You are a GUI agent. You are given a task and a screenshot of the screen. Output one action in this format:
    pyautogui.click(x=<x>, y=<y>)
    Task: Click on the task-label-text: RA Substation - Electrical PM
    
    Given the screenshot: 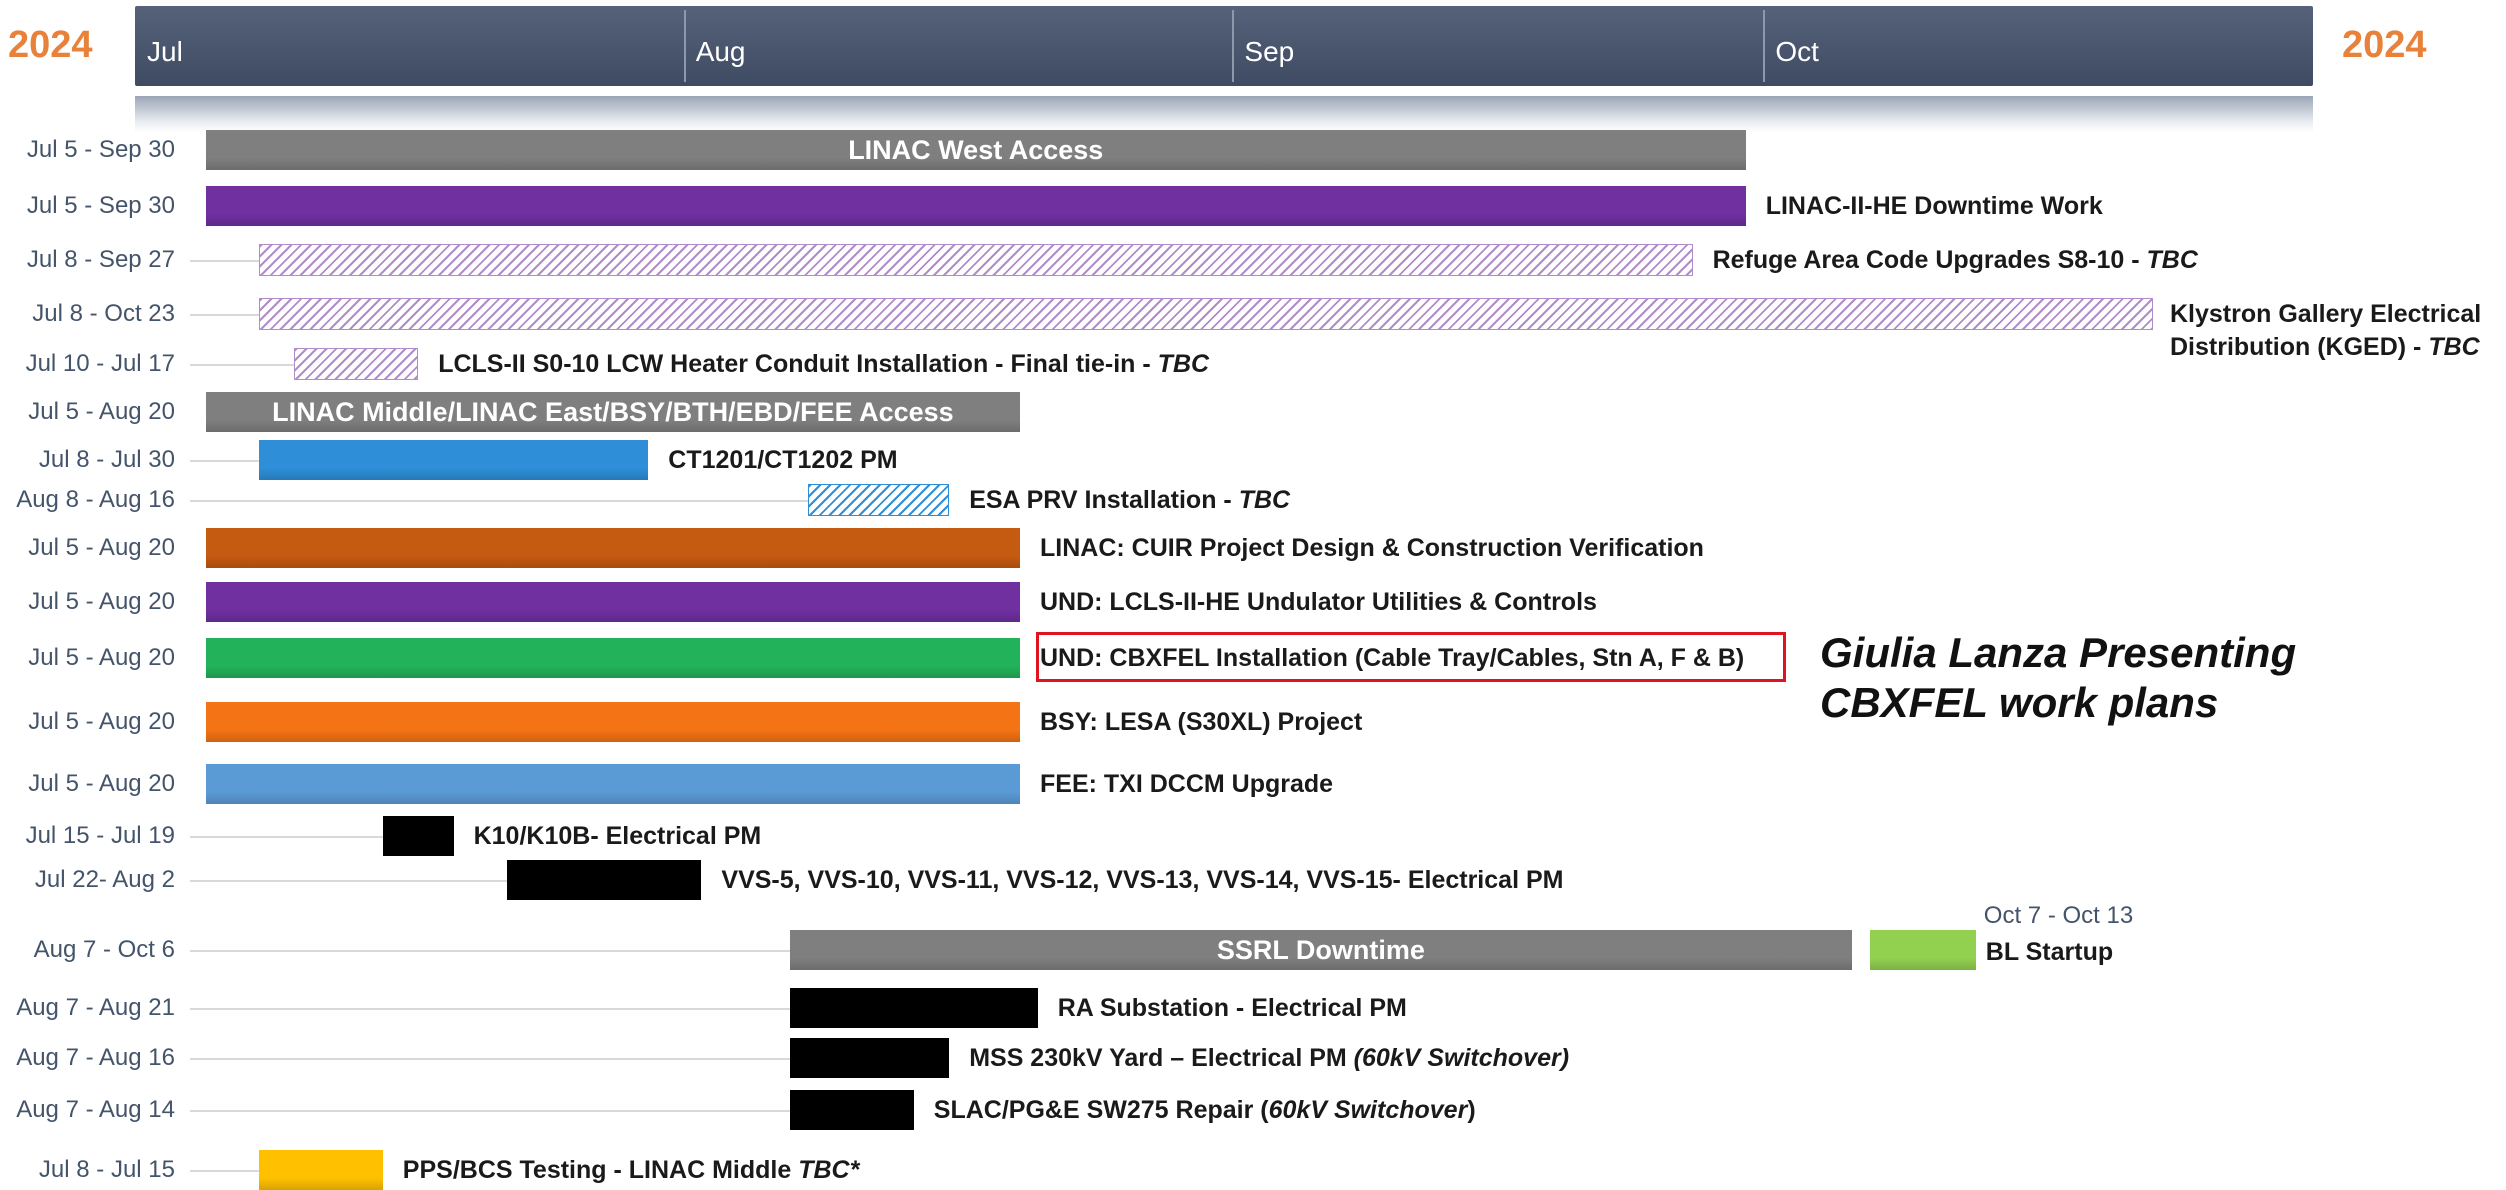 What is the action you would take?
    pyautogui.click(x=1232, y=1008)
    